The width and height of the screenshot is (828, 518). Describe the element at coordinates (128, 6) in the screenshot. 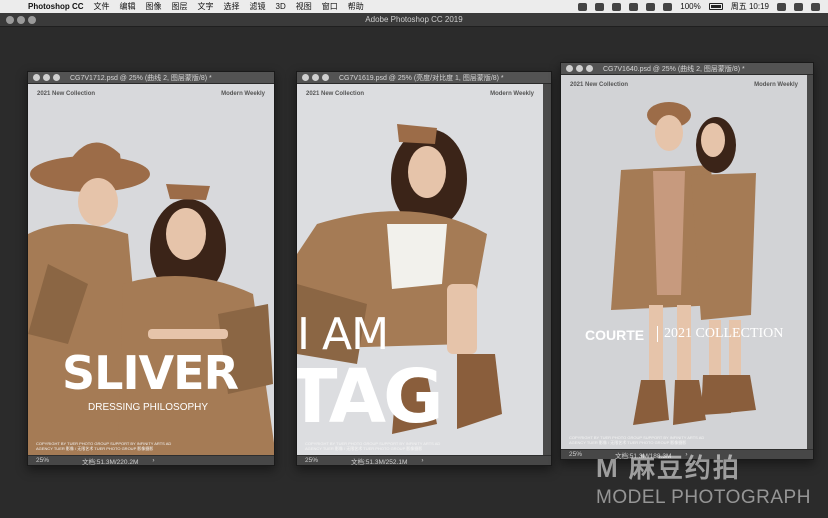

I see `menu-edit: 编辑` at that location.